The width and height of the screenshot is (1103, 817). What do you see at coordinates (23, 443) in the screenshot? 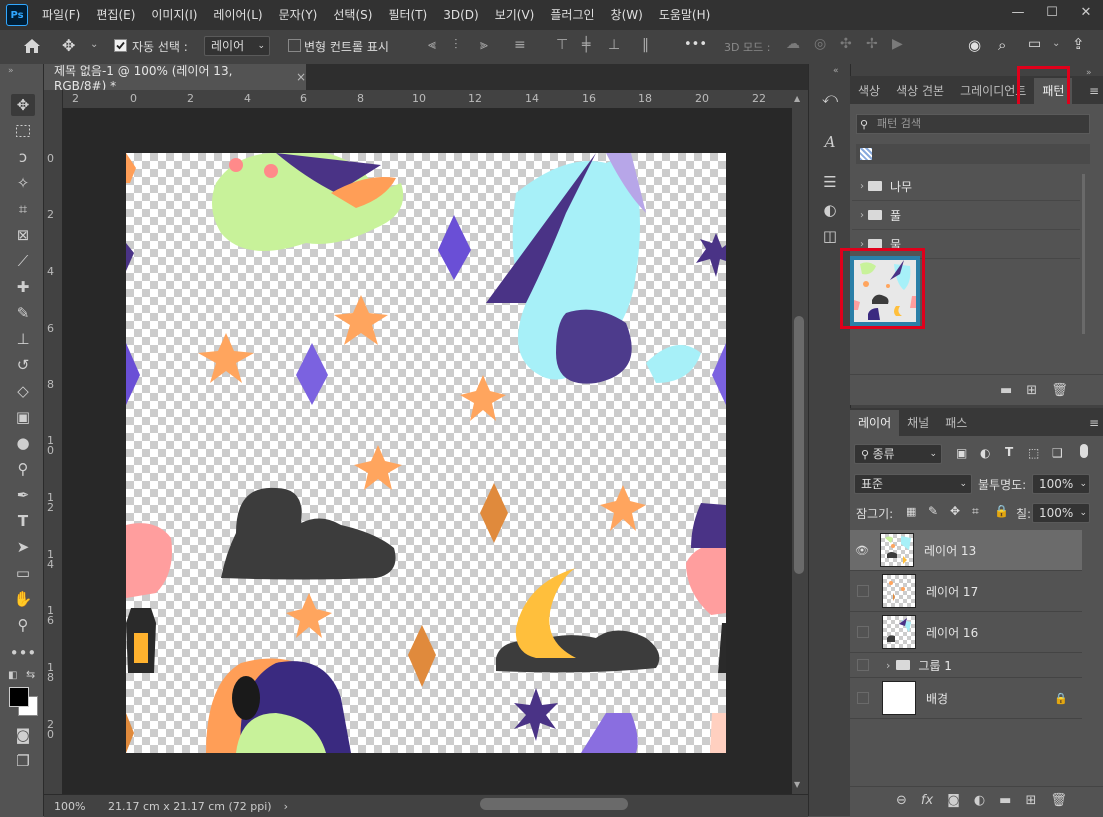
I see `blur-tool-icon: ●` at bounding box center [23, 443].